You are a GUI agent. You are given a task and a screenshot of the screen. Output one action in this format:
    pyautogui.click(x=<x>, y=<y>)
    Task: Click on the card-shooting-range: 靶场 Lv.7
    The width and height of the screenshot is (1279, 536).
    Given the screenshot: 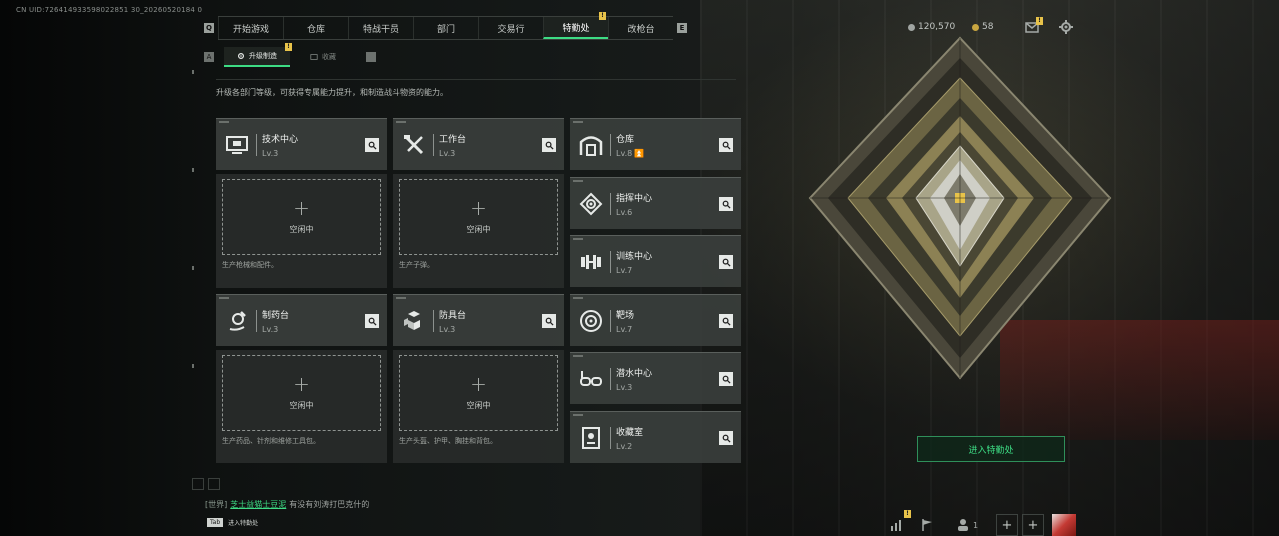 What is the action you would take?
    pyautogui.click(x=655, y=320)
    